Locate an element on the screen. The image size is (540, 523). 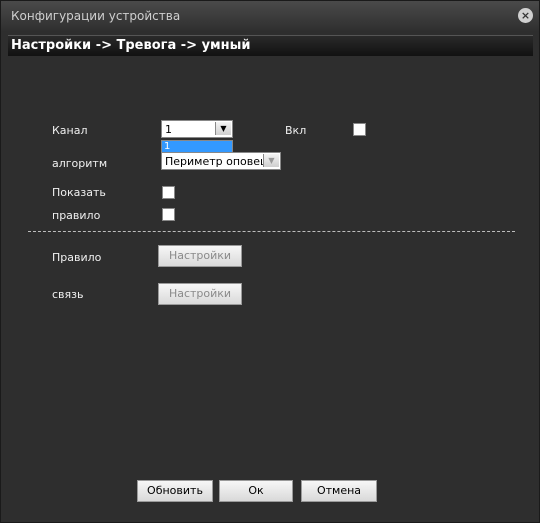
rule-settings-button: Настройки is located at coordinates (200, 256).